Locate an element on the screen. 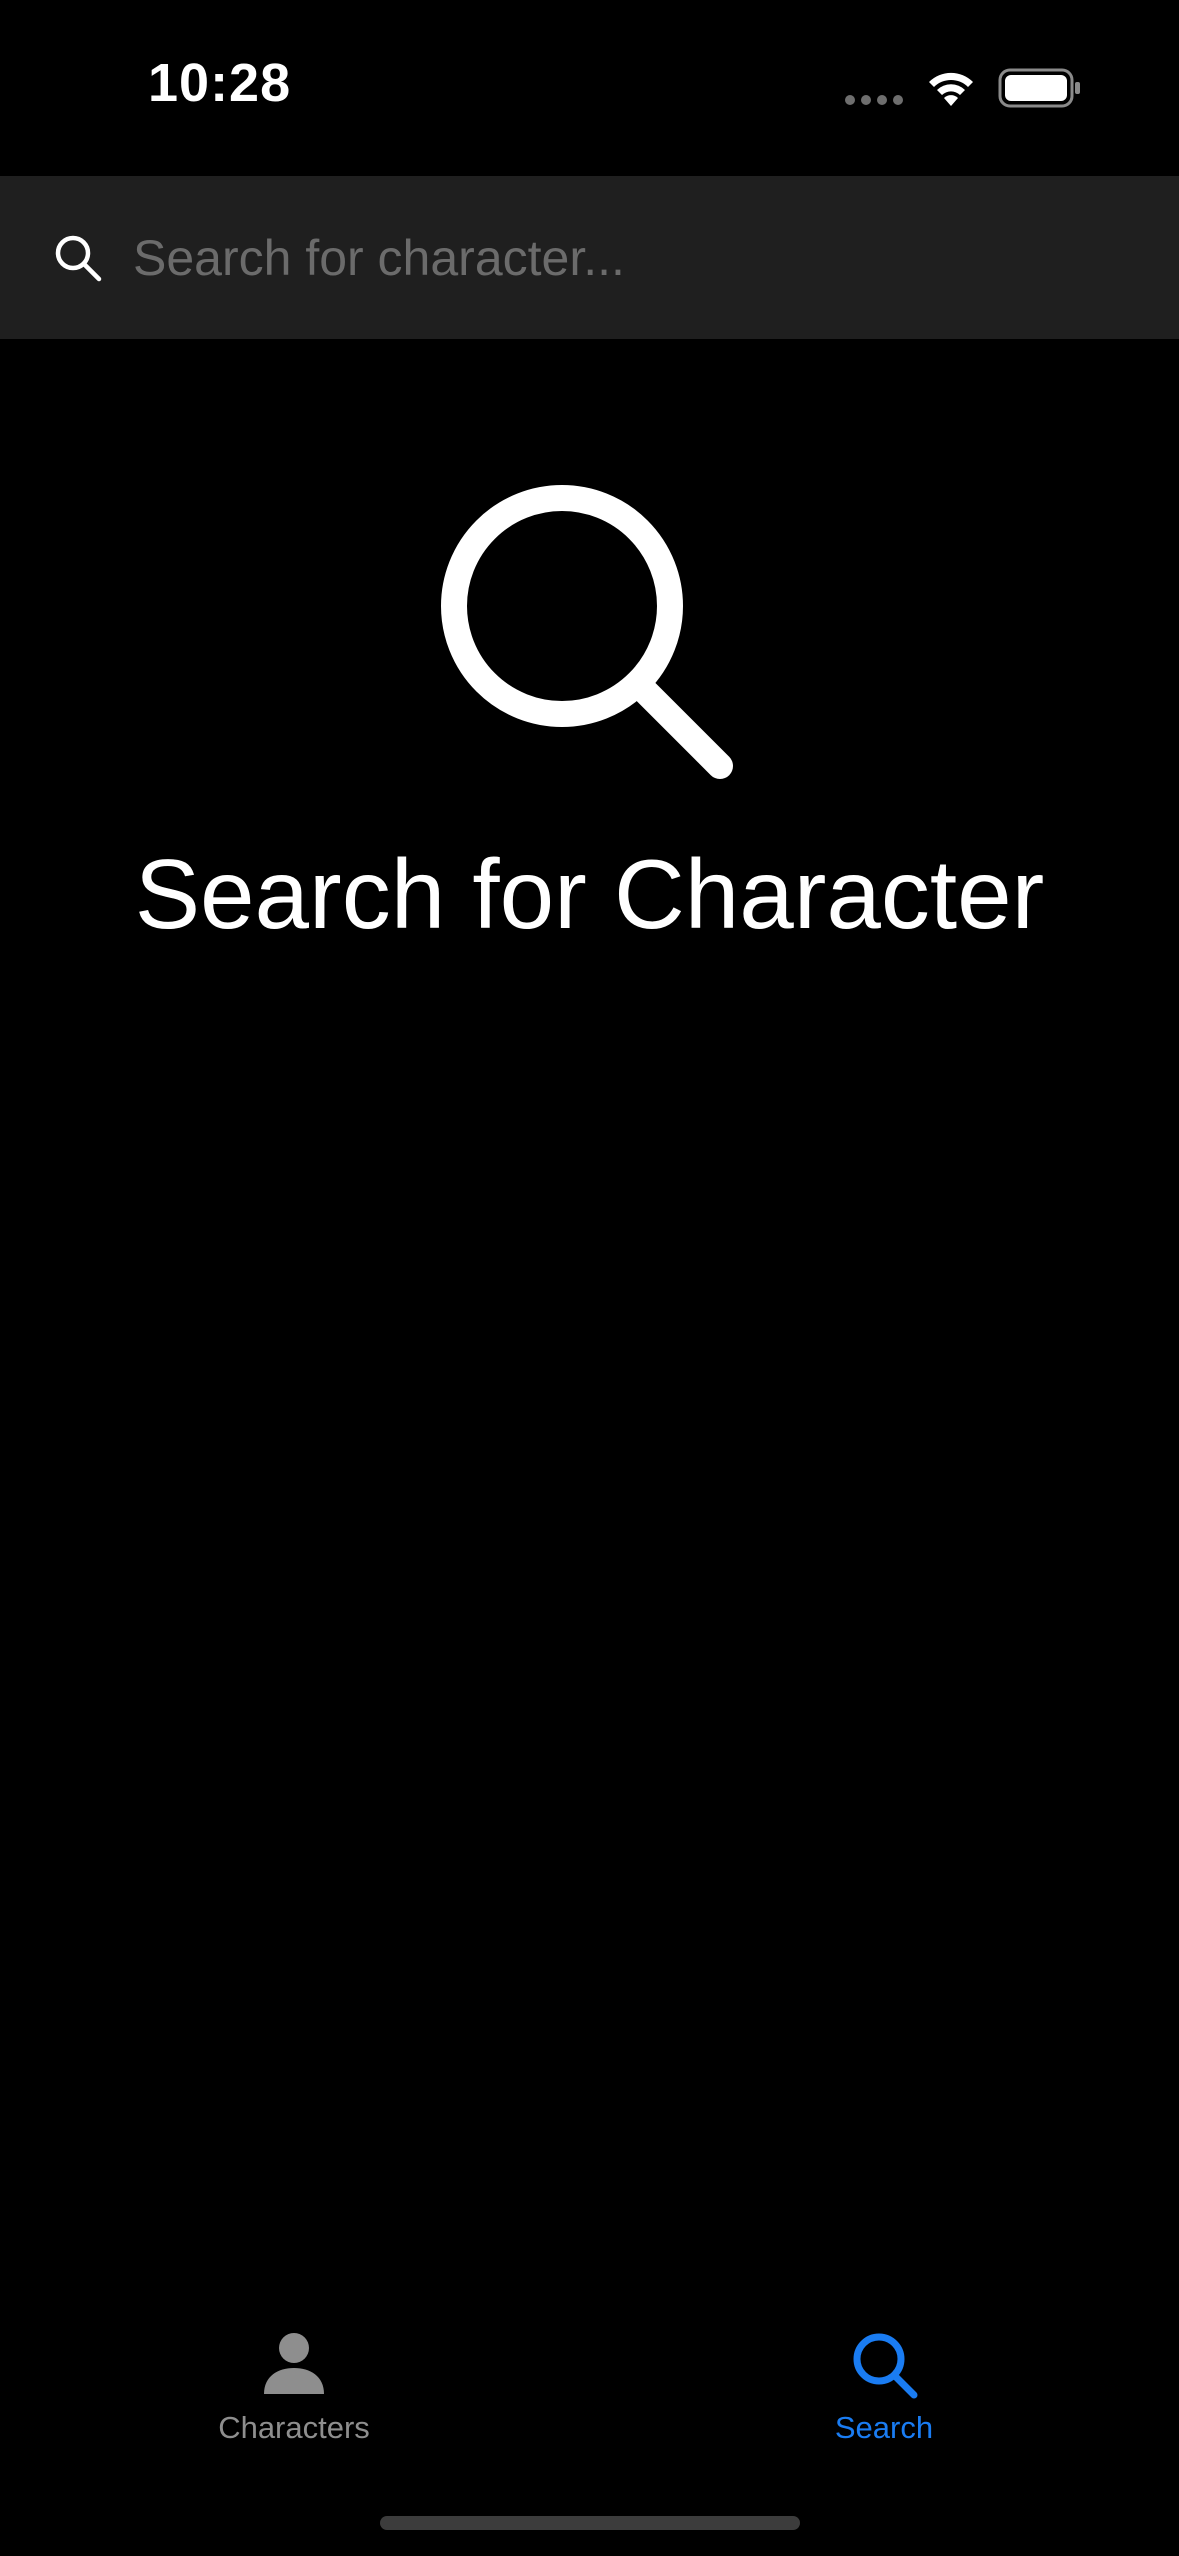 The image size is (1179, 2556). status-bar: 10:28 is located at coordinates (589, 88).